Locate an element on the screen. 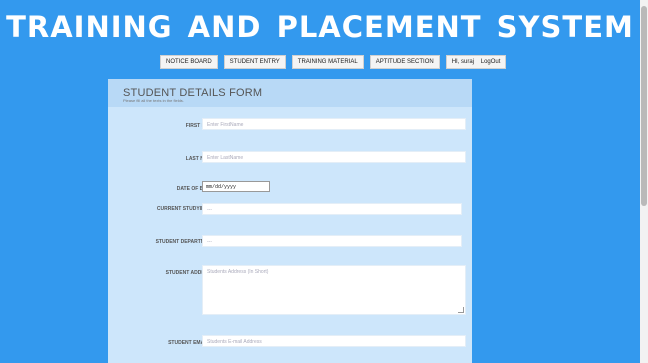 Image resolution: width=648 pixels, height=363 pixels. scrollbar-thumb is located at coordinates (644, 106).